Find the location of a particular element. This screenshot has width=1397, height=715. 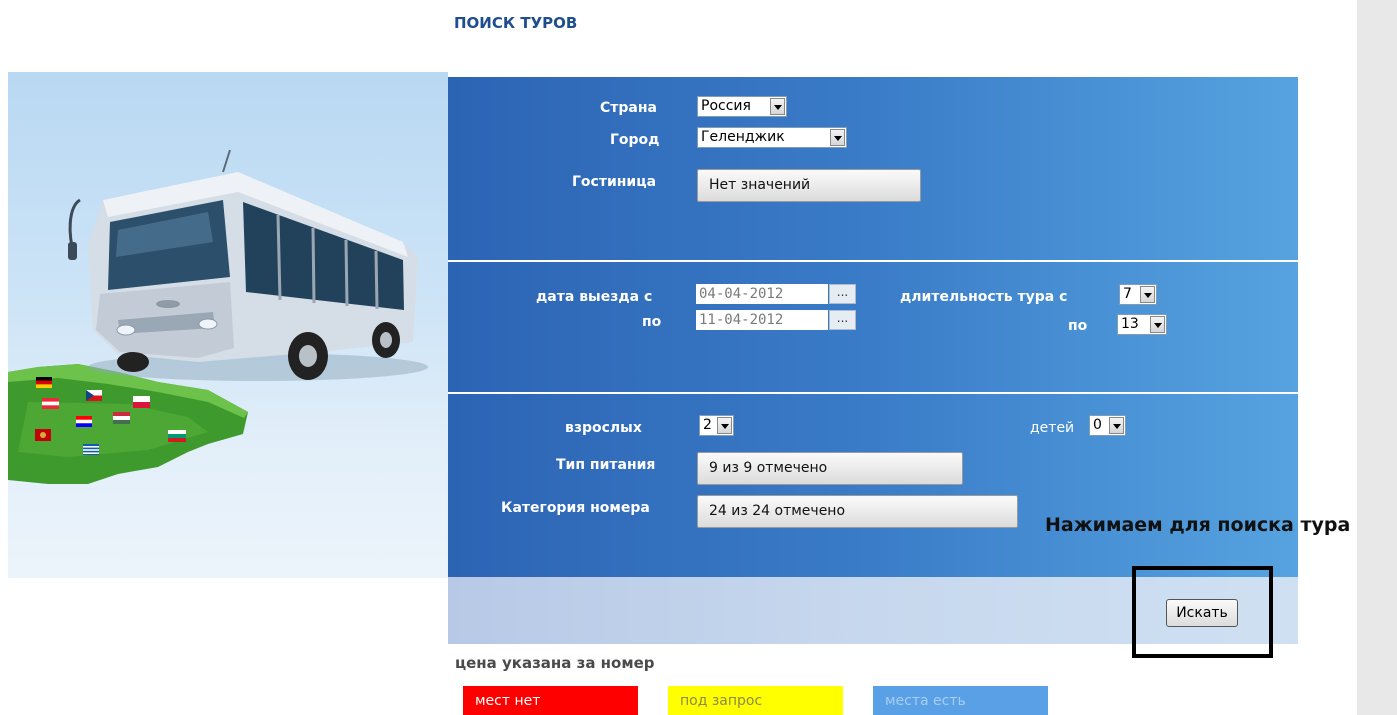

search-button: Искать is located at coordinates (1202, 613).